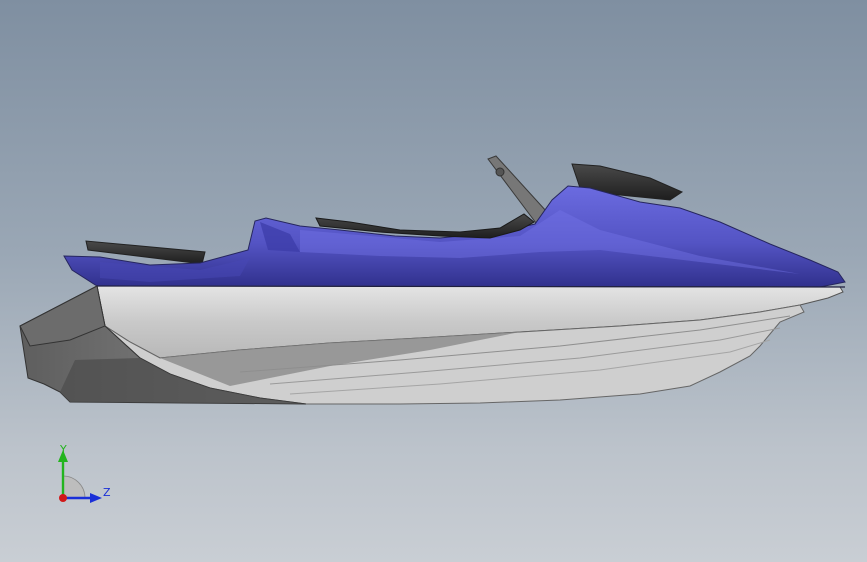 The image size is (867, 562). Describe the element at coordinates (63, 449) in the screenshot. I see `y-axis-label: Y` at that location.